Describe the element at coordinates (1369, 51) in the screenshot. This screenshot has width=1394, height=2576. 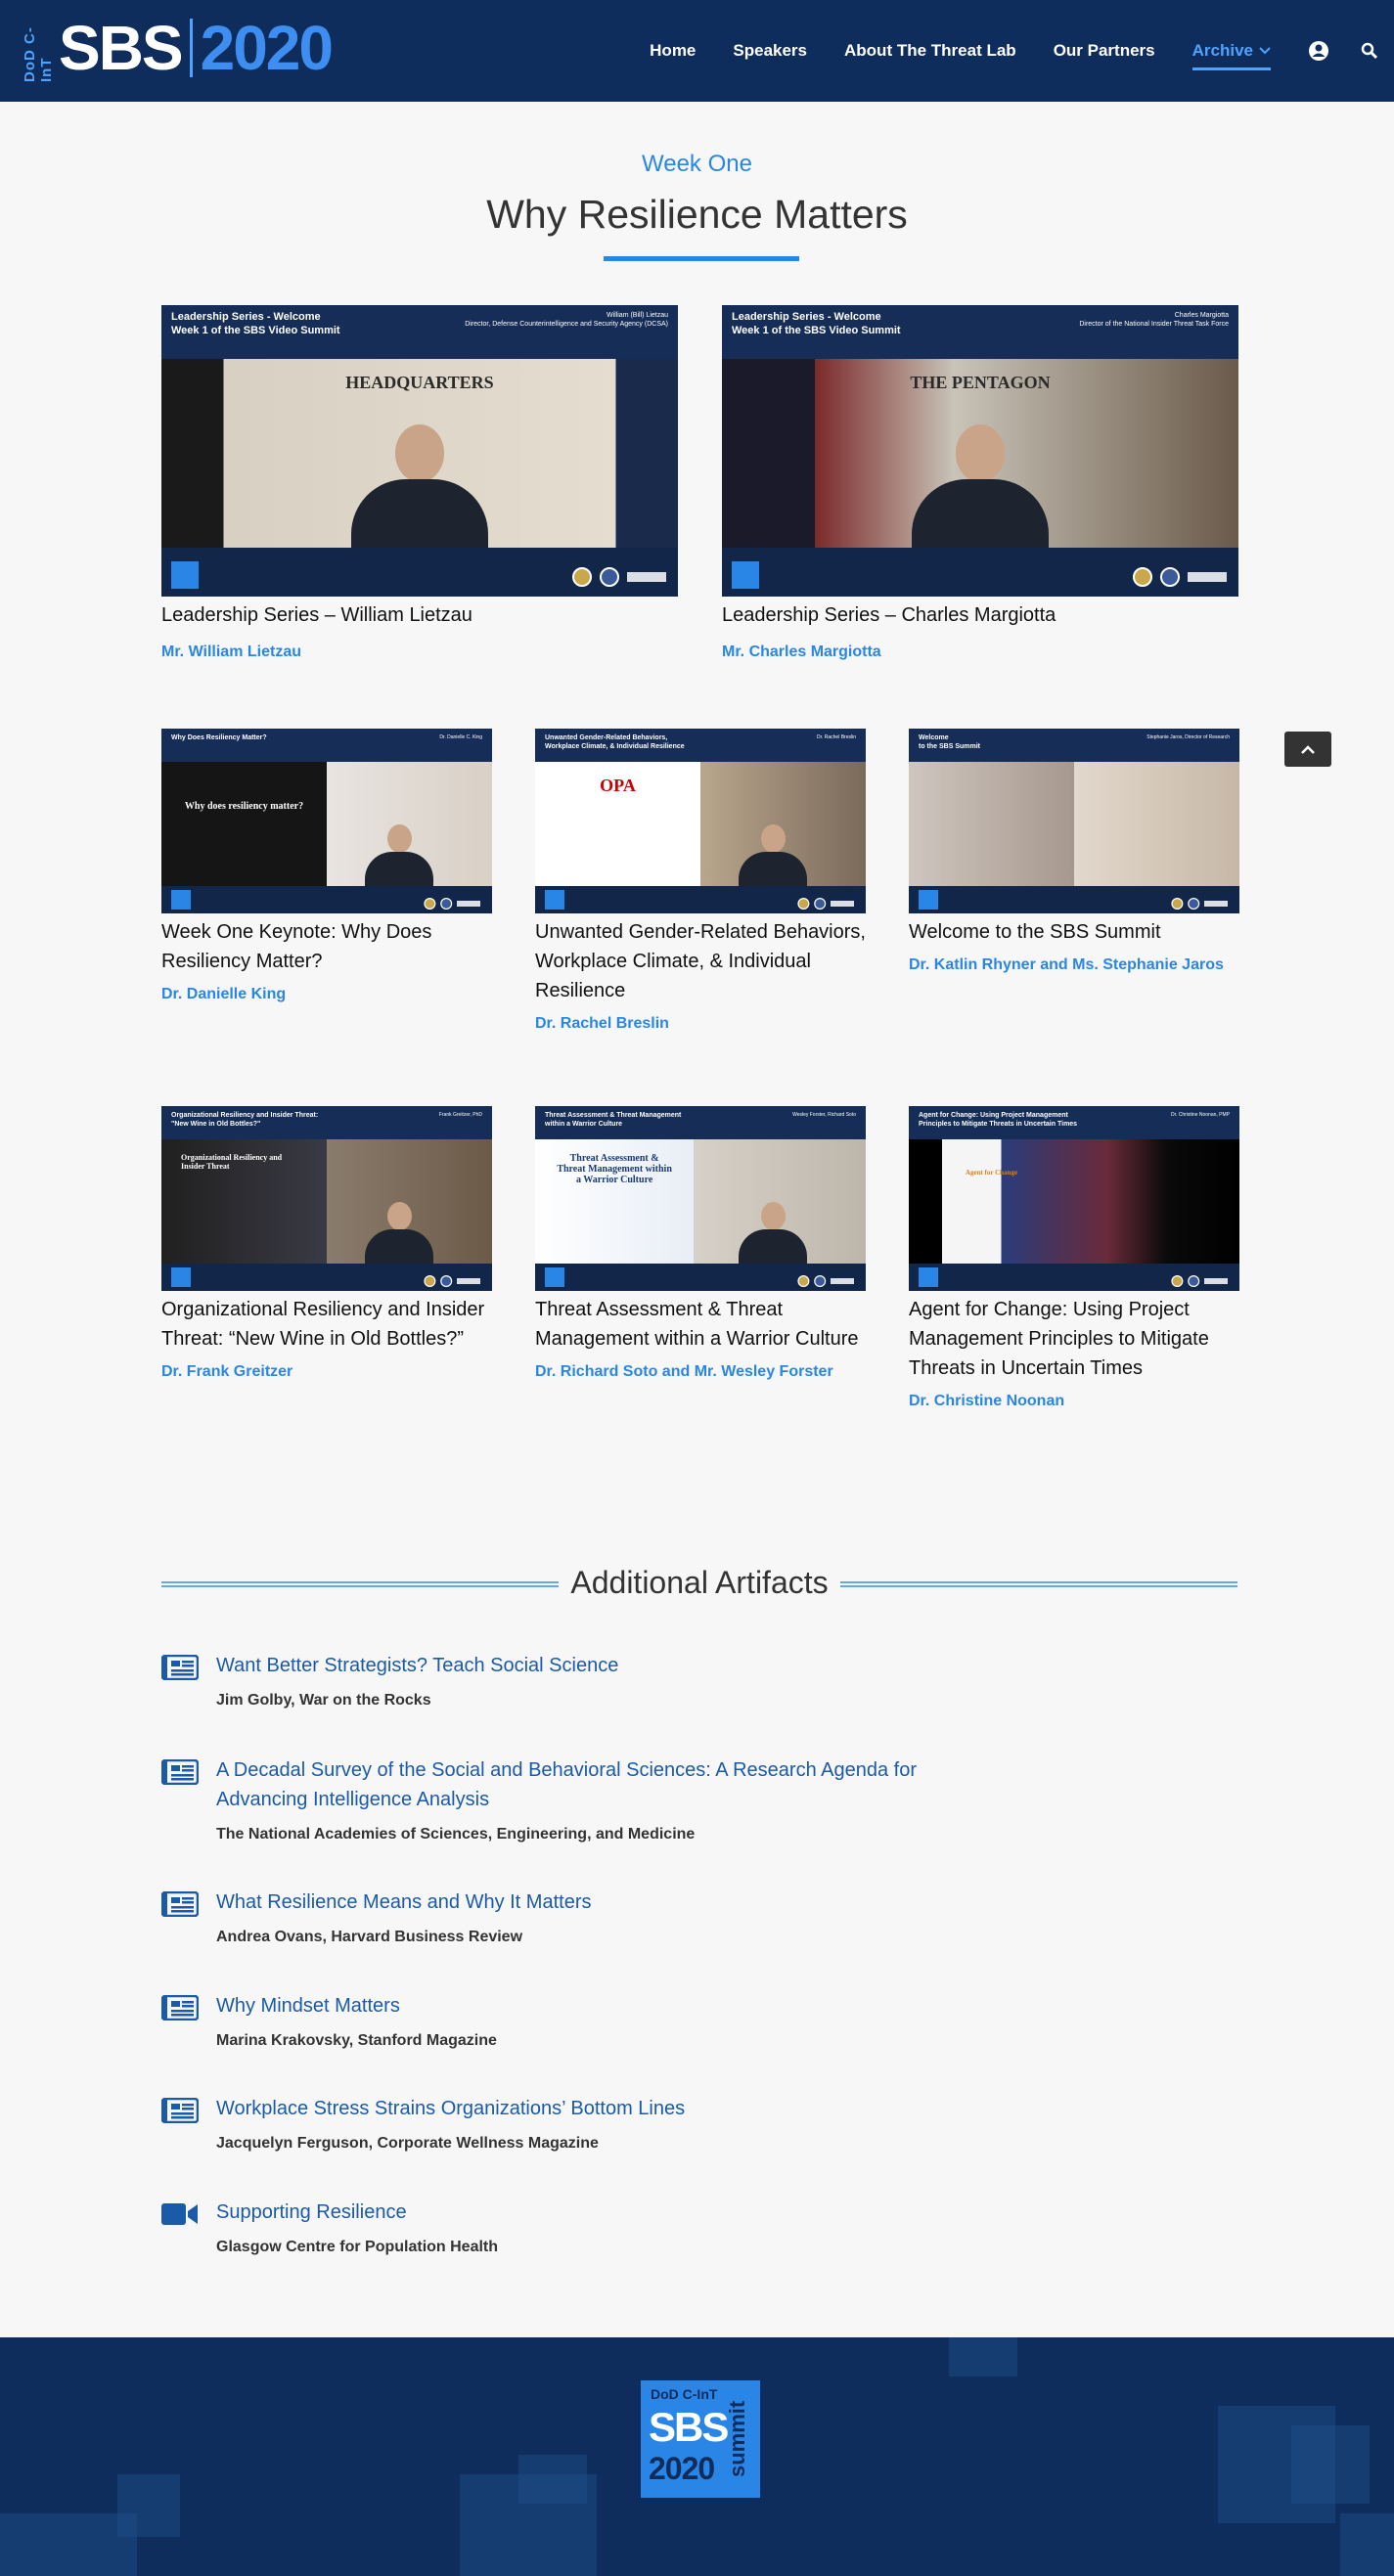
I see `search-icon` at that location.